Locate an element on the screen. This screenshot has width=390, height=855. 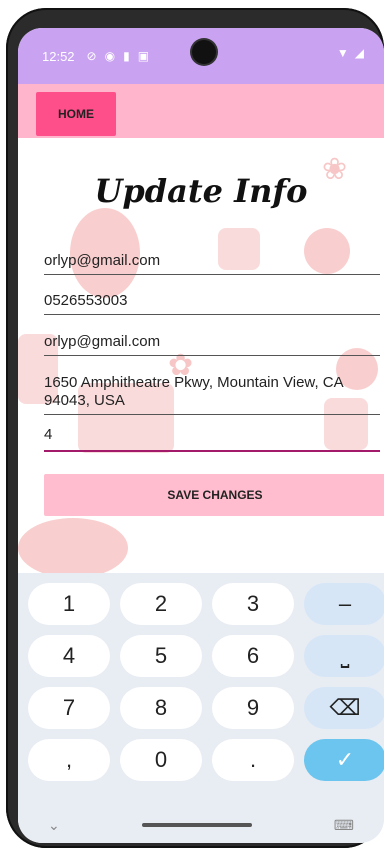
sd-card-icon: ▮ is located at coordinates (126, 56).